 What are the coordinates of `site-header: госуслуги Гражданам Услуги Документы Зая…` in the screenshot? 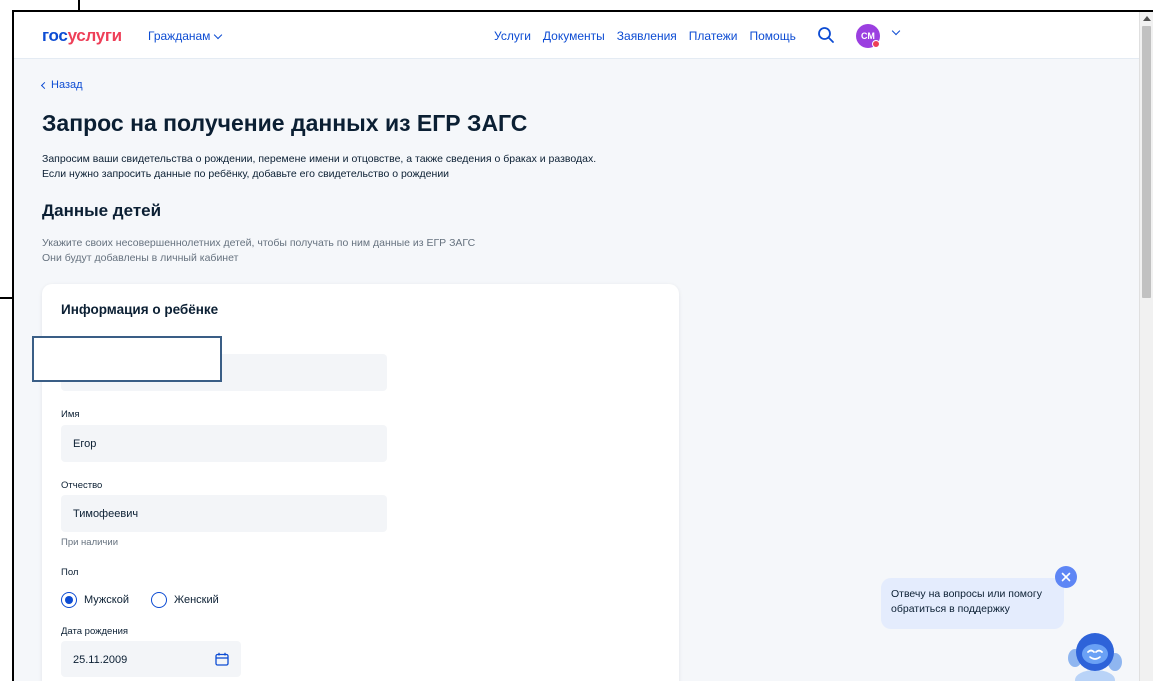 It's located at (576, 35).